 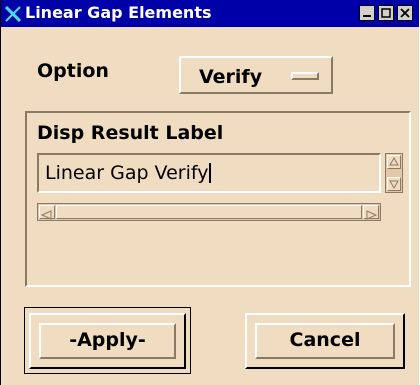 What do you see at coordinates (367, 13) in the screenshot?
I see `minimize-button` at bounding box center [367, 13].